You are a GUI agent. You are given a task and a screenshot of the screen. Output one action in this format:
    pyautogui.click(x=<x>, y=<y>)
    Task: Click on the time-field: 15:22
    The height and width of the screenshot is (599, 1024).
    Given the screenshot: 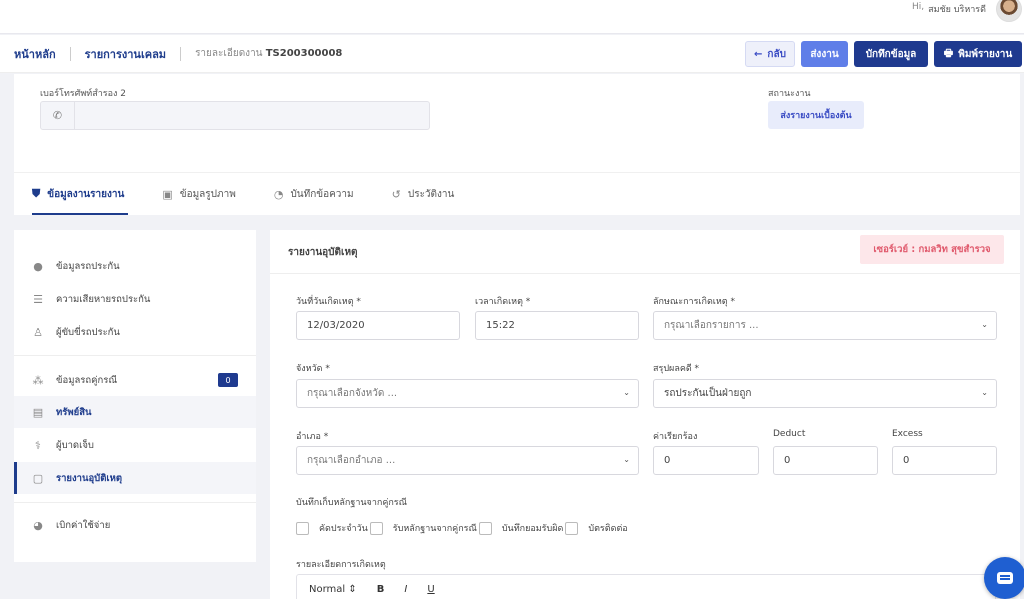 What is the action you would take?
    pyautogui.click(x=557, y=325)
    